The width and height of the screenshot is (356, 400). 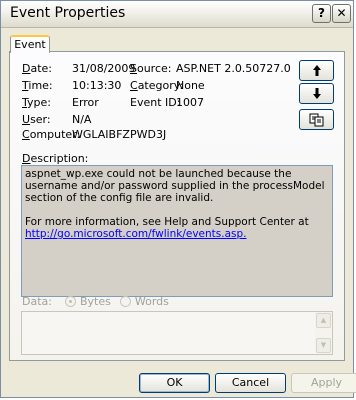 I want to click on category-value: None, so click(x=190, y=85).